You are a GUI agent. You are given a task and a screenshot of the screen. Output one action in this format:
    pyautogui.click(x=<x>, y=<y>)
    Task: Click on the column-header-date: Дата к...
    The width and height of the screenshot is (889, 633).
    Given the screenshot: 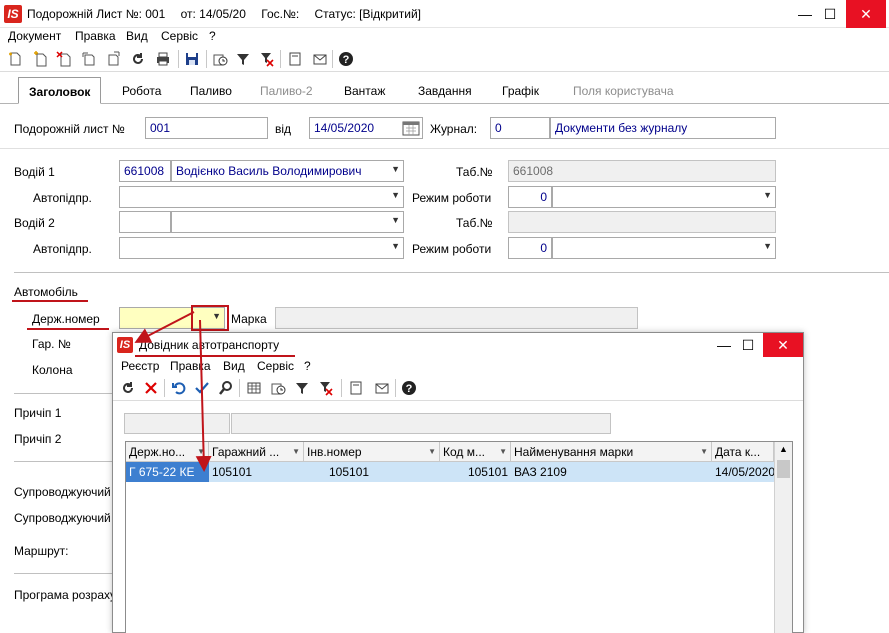 What is the action you would take?
    pyautogui.click(x=743, y=452)
    